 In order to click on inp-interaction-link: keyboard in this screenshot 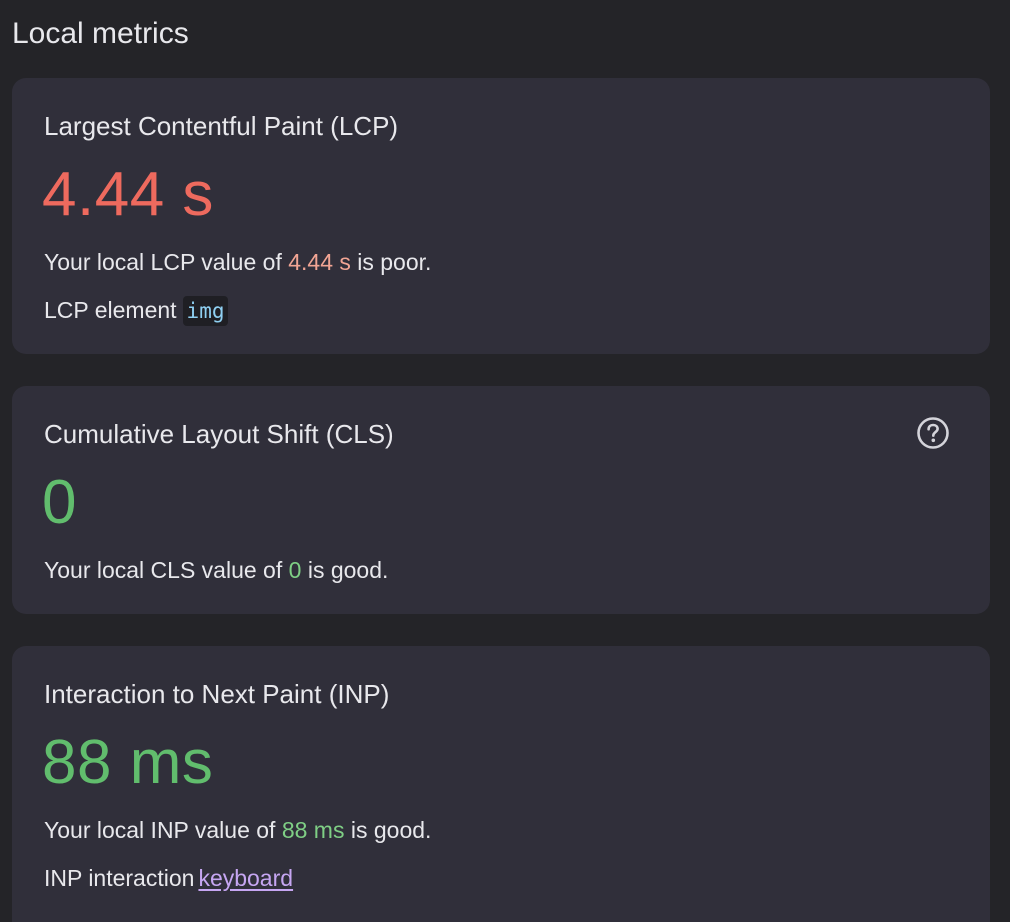, I will do `click(245, 878)`.